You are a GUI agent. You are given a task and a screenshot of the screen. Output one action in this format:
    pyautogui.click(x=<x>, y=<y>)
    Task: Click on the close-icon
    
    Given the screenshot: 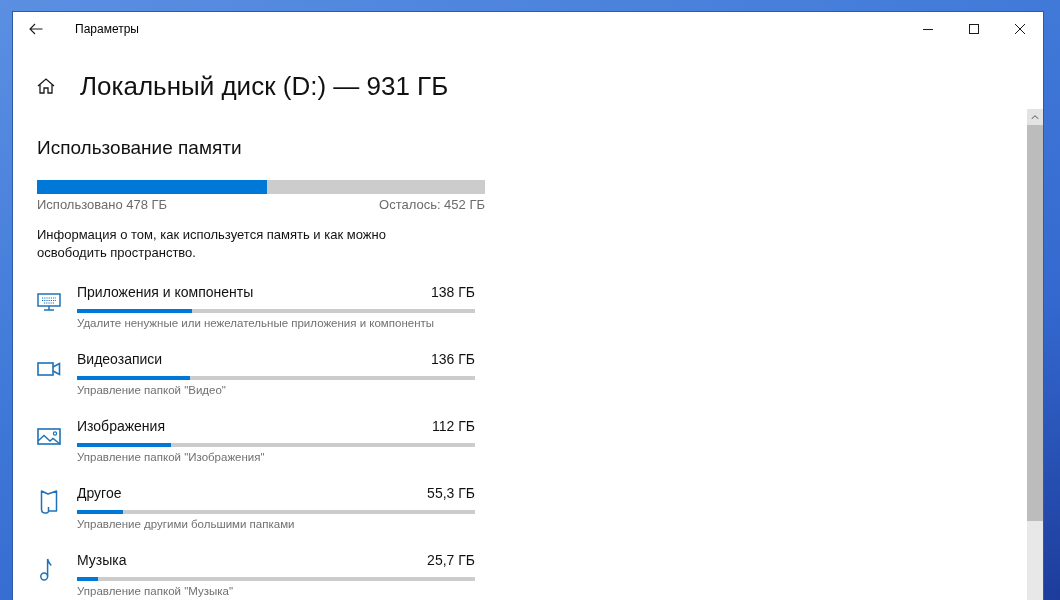 What is the action you would take?
    pyautogui.click(x=1020, y=29)
    